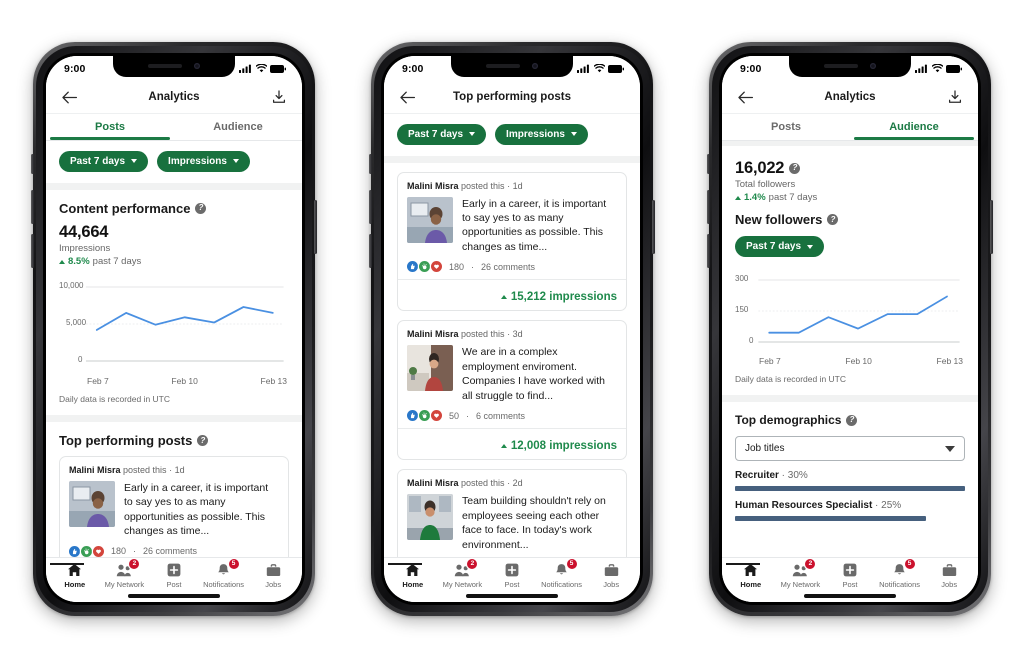 Image resolution: width=1024 pixels, height=657 pixels. Describe the element at coordinates (472, 563) in the screenshot. I see `badge-my-network: 2` at that location.